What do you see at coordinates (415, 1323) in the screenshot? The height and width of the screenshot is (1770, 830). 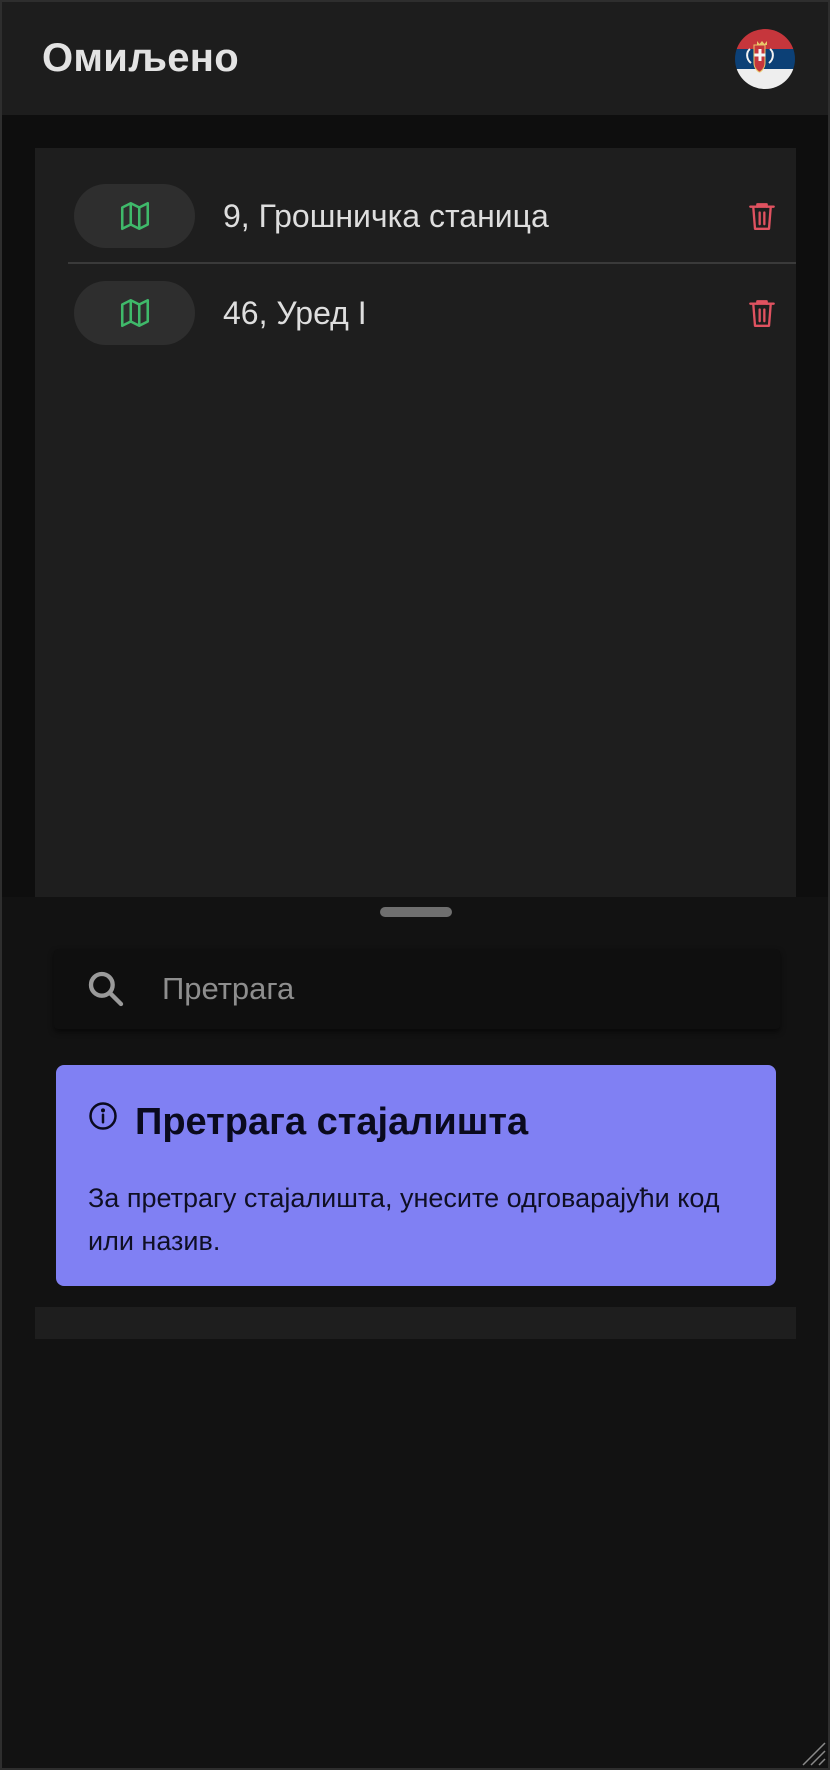 I see `results-panel` at bounding box center [415, 1323].